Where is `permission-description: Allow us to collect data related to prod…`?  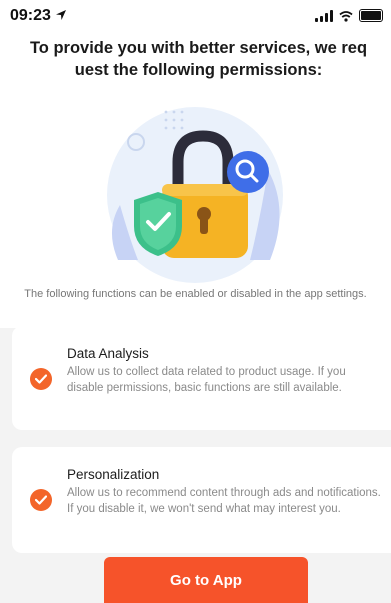 permission-description: Allow us to collect data related to prod… is located at coordinates (206, 380).